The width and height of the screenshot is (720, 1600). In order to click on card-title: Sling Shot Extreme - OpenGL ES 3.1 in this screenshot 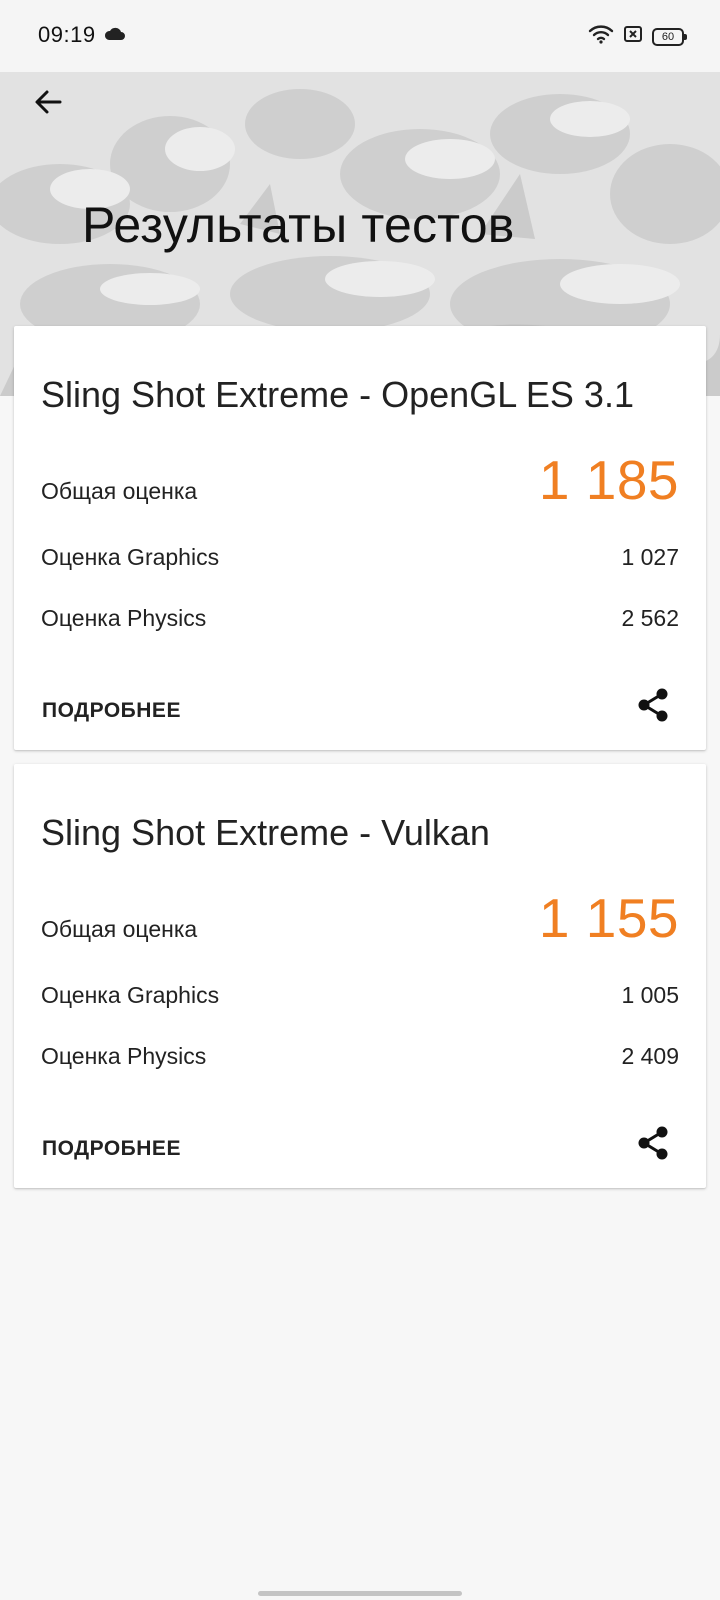, I will do `click(337, 394)`.